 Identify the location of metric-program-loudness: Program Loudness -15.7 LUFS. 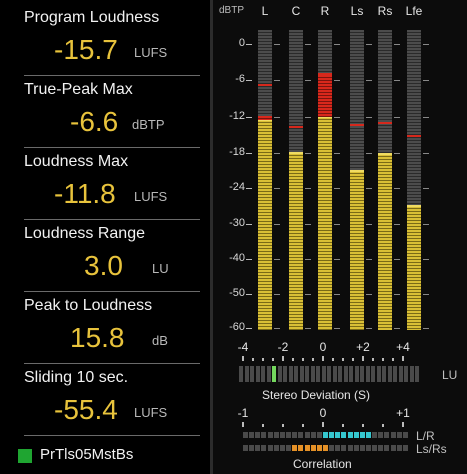
(107, 40).